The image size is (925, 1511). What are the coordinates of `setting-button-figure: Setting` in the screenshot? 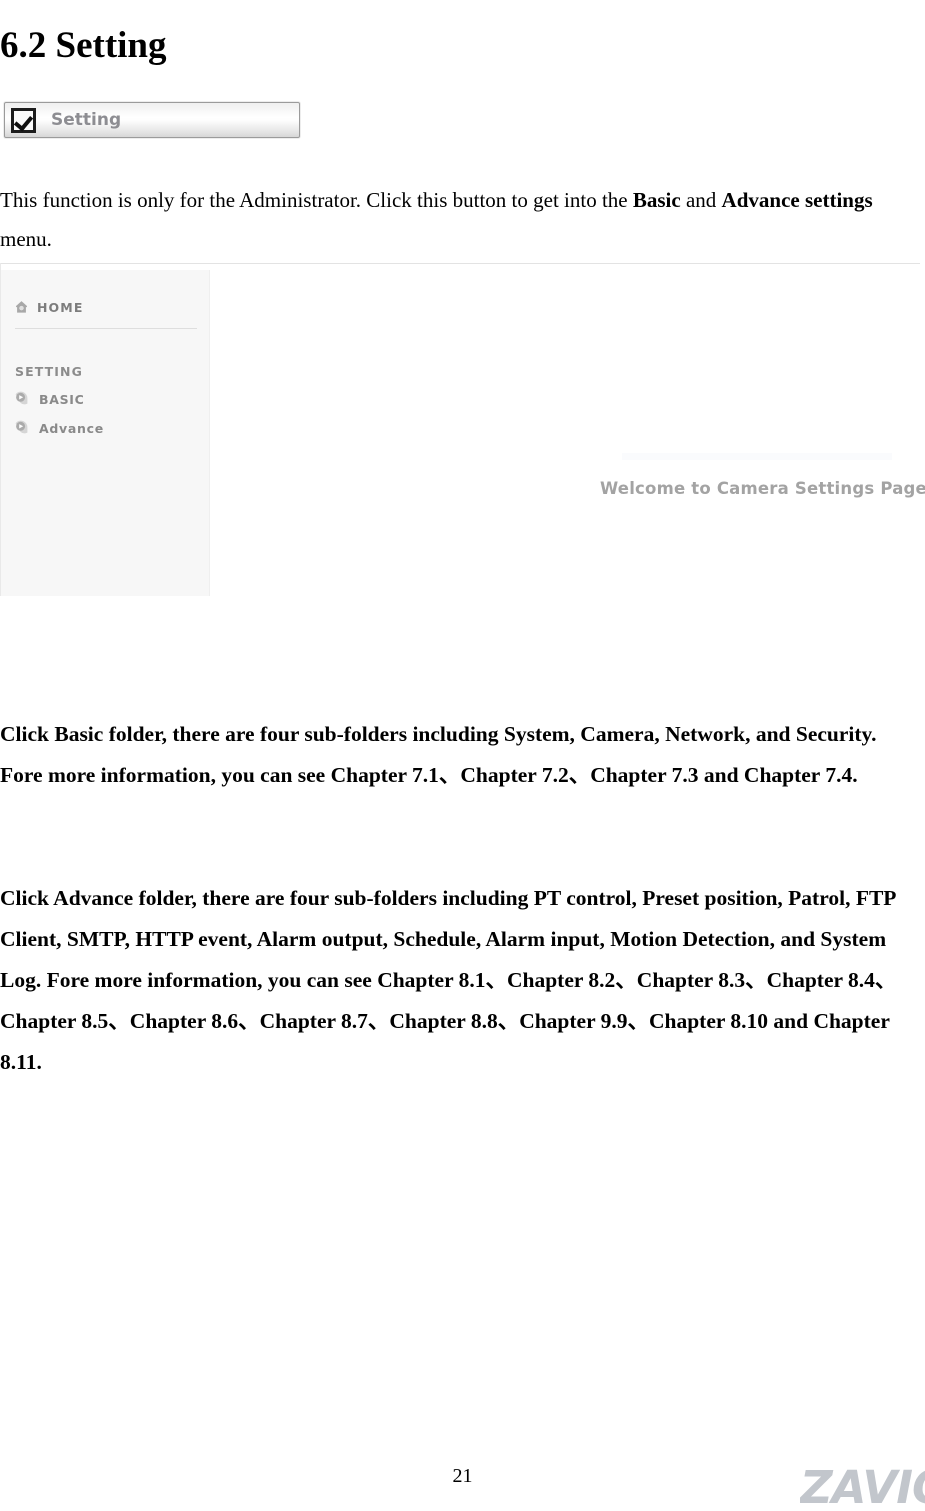 It's located at (152, 120).